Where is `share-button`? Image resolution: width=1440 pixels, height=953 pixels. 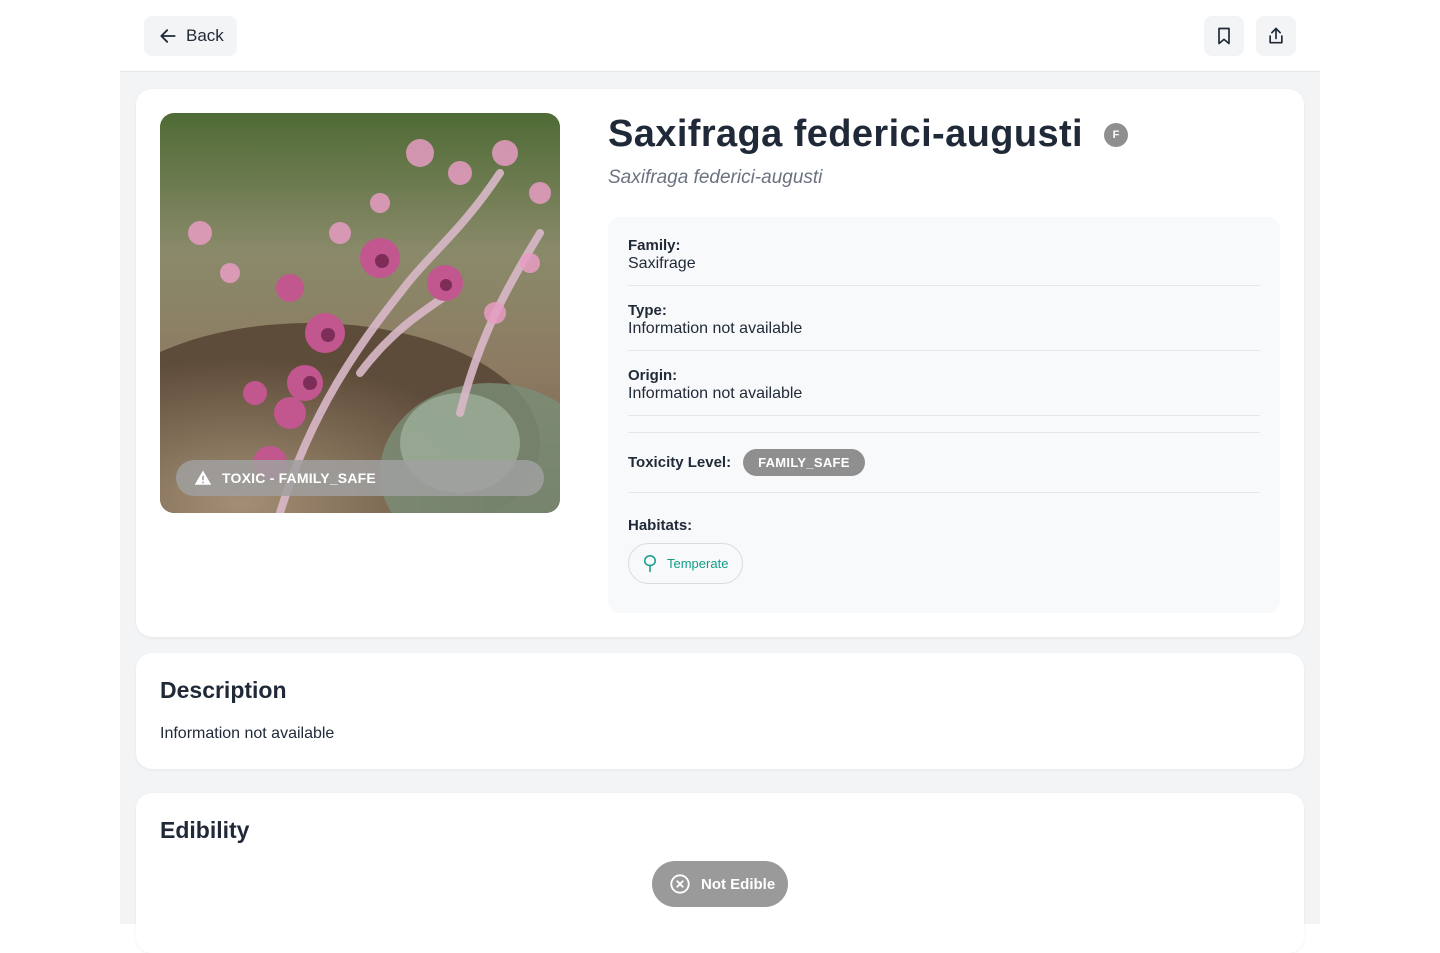 share-button is located at coordinates (1276, 36).